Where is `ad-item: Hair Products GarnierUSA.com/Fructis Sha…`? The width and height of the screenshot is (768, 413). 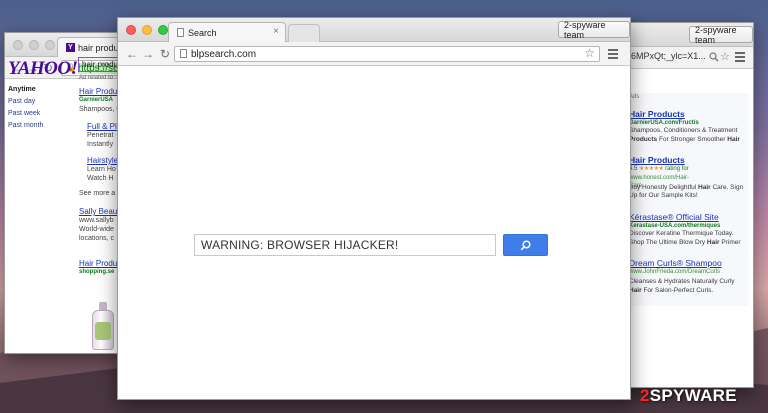 ad-item: Hair Products GarnierUSA.com/Fructis Sha… is located at coordinates (688, 127).